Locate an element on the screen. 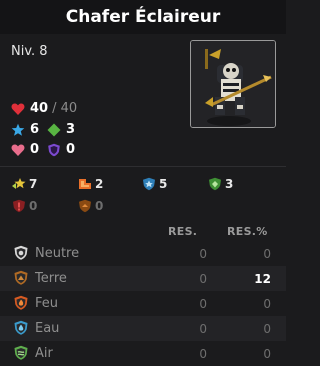  vitality-stat: 40 / 40 is located at coordinates (44, 108).